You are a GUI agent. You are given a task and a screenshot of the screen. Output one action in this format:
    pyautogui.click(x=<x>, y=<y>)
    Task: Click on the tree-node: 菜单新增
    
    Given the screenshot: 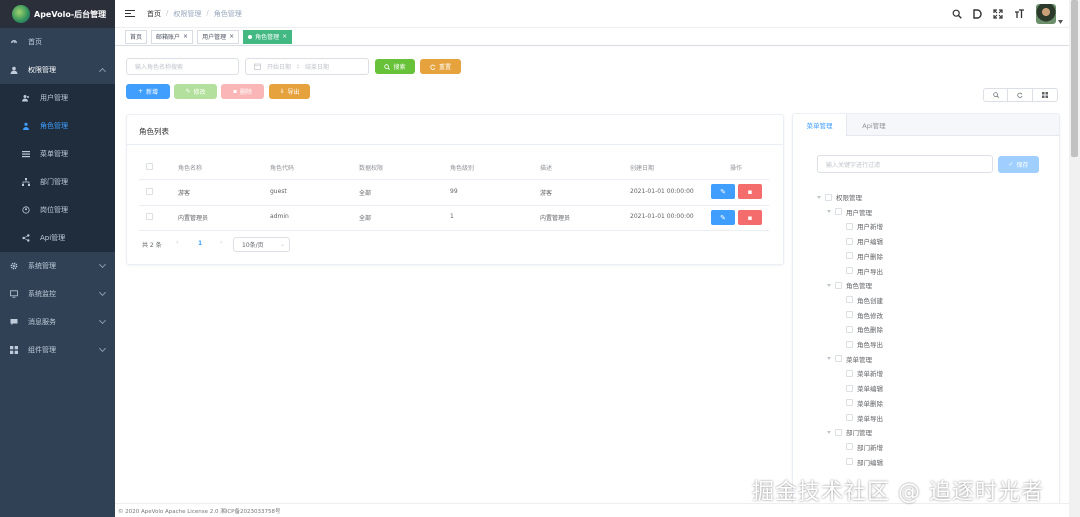 What is the action you would take?
    pyautogui.click(x=860, y=373)
    